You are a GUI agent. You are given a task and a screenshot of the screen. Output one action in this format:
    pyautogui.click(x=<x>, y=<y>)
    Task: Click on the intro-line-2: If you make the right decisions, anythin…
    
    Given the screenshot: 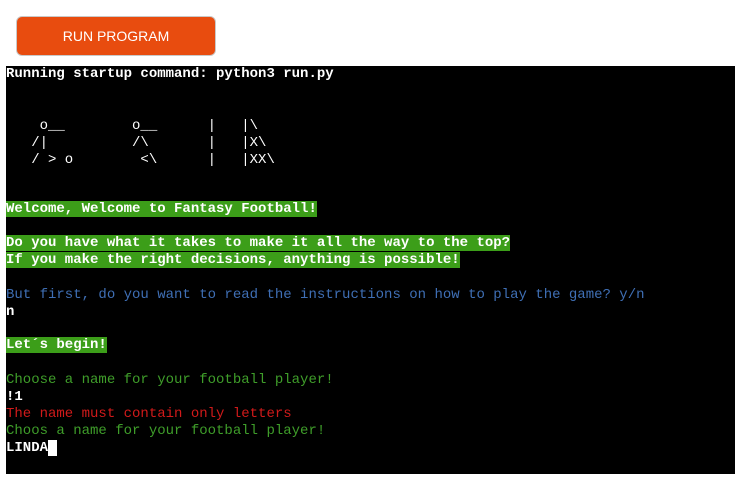 What is the action you would take?
    pyautogui.click(x=233, y=260)
    